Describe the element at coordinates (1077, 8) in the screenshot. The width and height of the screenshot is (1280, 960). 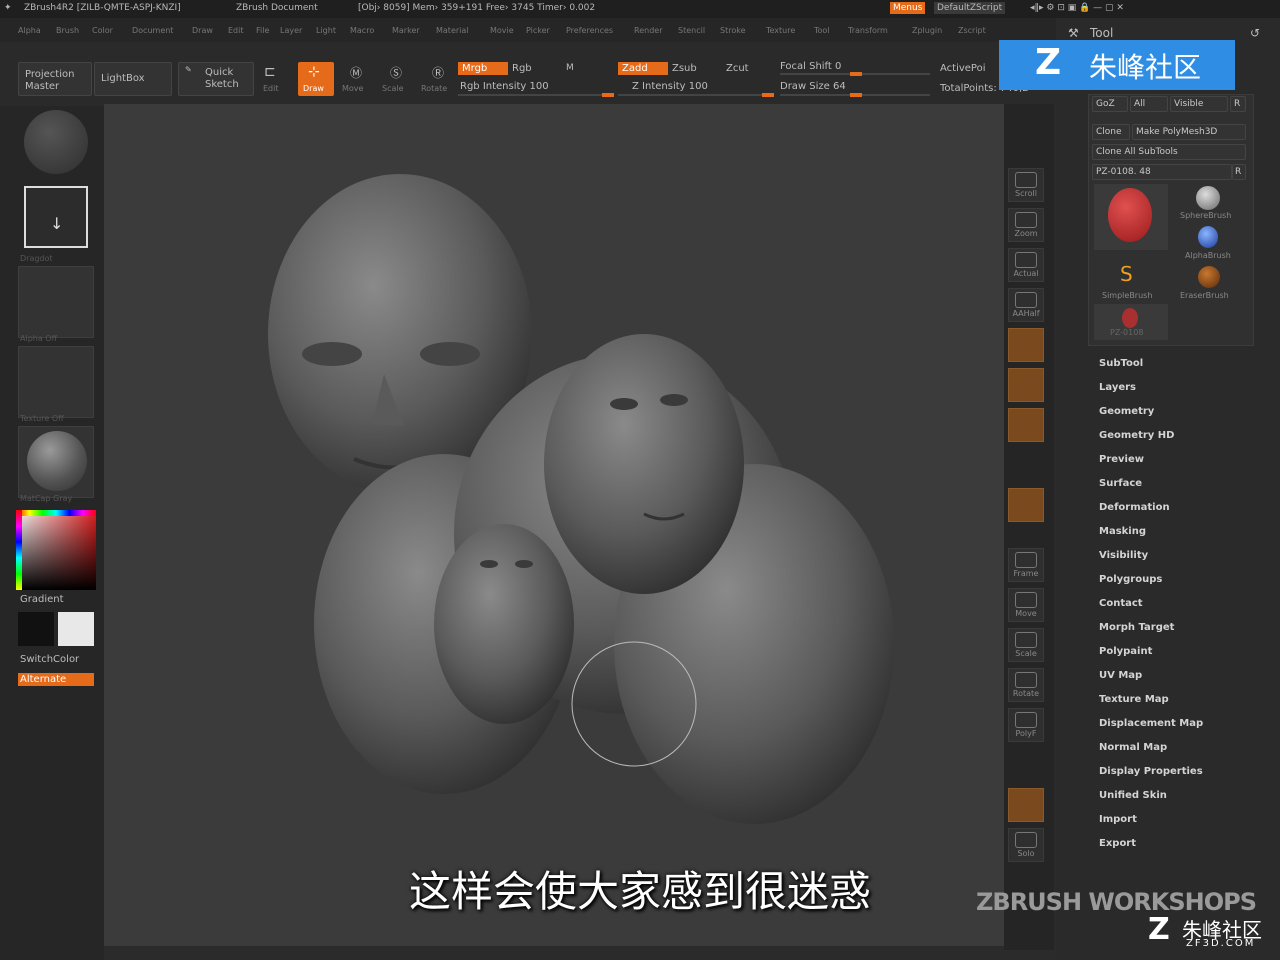
I see `window-controls-icon: ◂‖▸ ⚙ ⊡ ▣ 🔒 — ▢ ✕` at that location.